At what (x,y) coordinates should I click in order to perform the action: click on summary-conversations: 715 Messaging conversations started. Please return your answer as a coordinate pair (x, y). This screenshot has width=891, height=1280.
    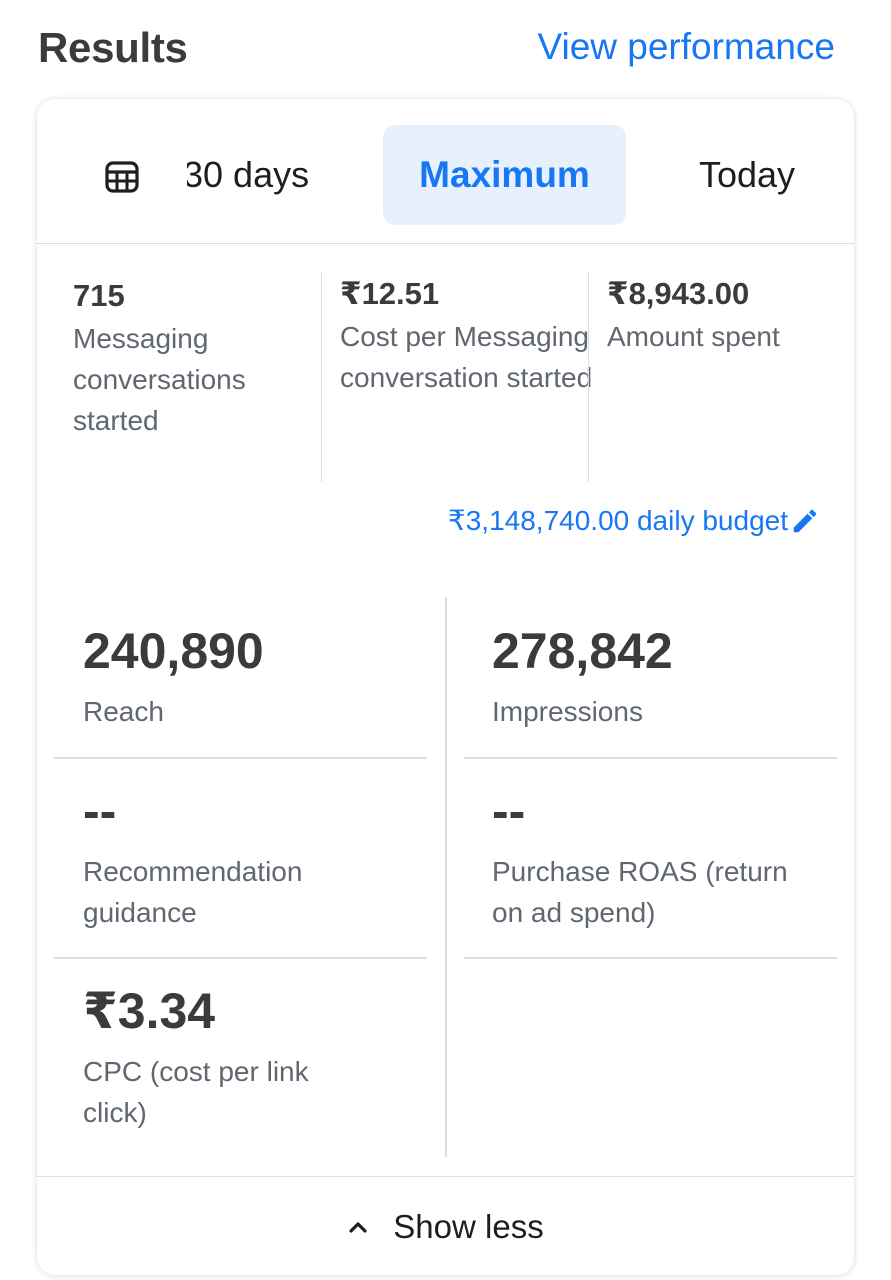
    Looking at the image, I should click on (198, 379).